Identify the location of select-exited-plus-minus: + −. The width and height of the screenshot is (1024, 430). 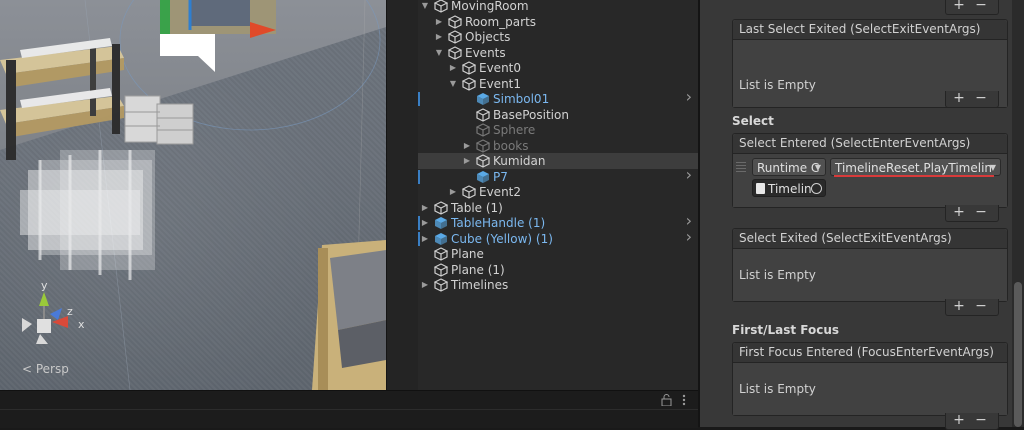
(972, 307).